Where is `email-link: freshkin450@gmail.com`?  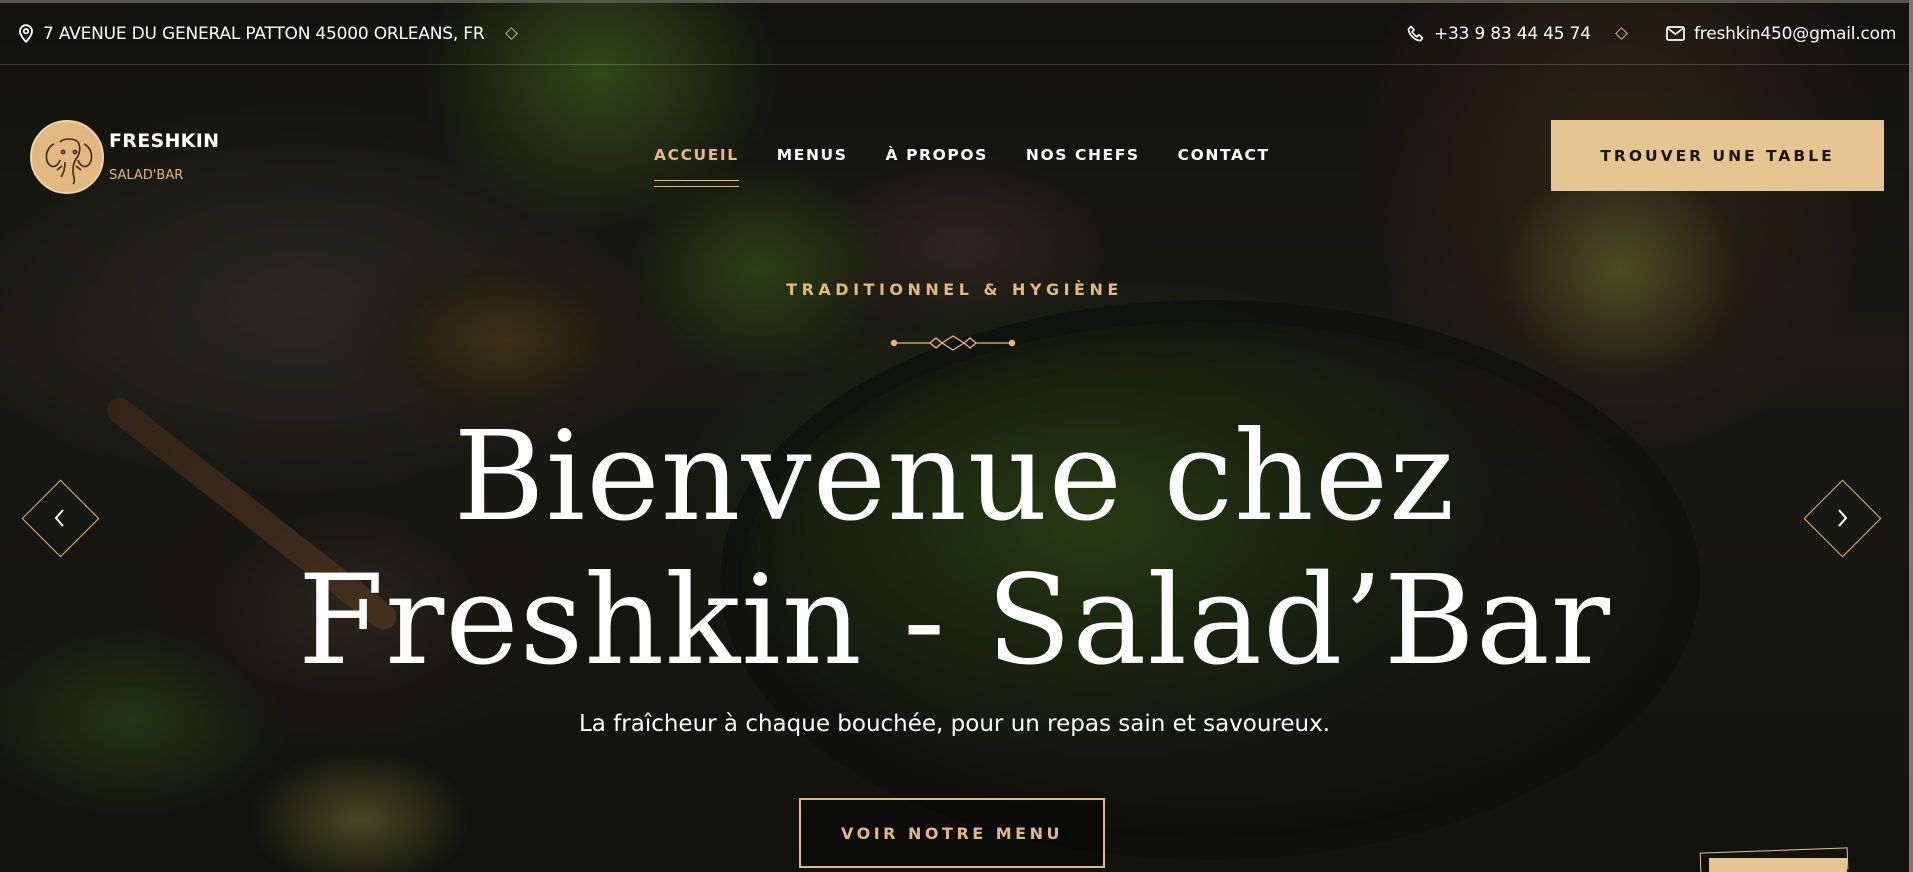
email-link: freshkin450@gmail.com is located at coordinates (1781, 34).